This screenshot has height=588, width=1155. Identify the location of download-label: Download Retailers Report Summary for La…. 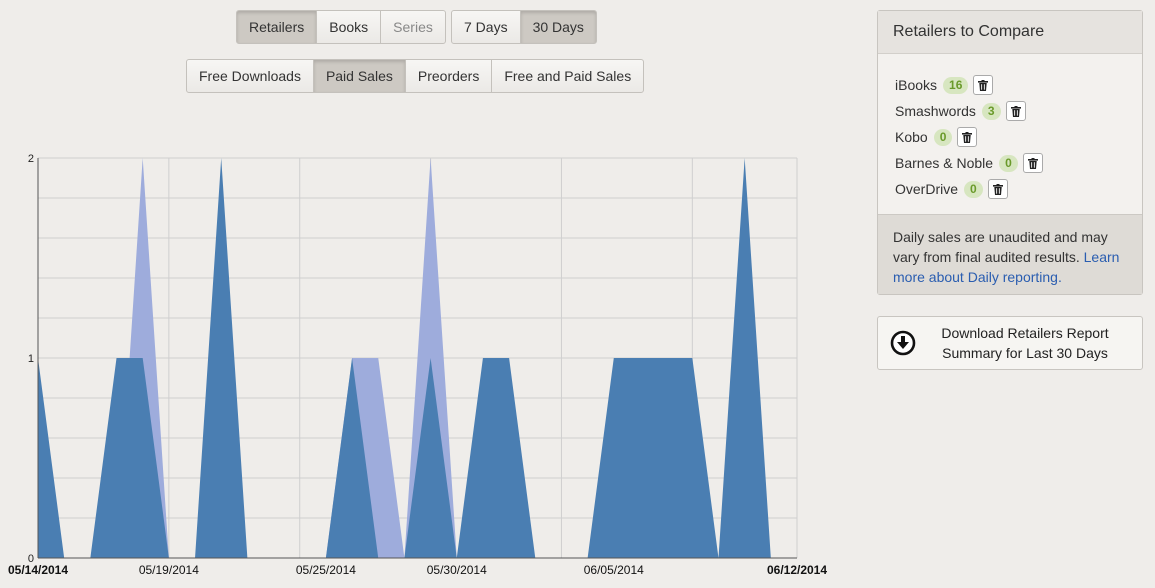
(1025, 343).